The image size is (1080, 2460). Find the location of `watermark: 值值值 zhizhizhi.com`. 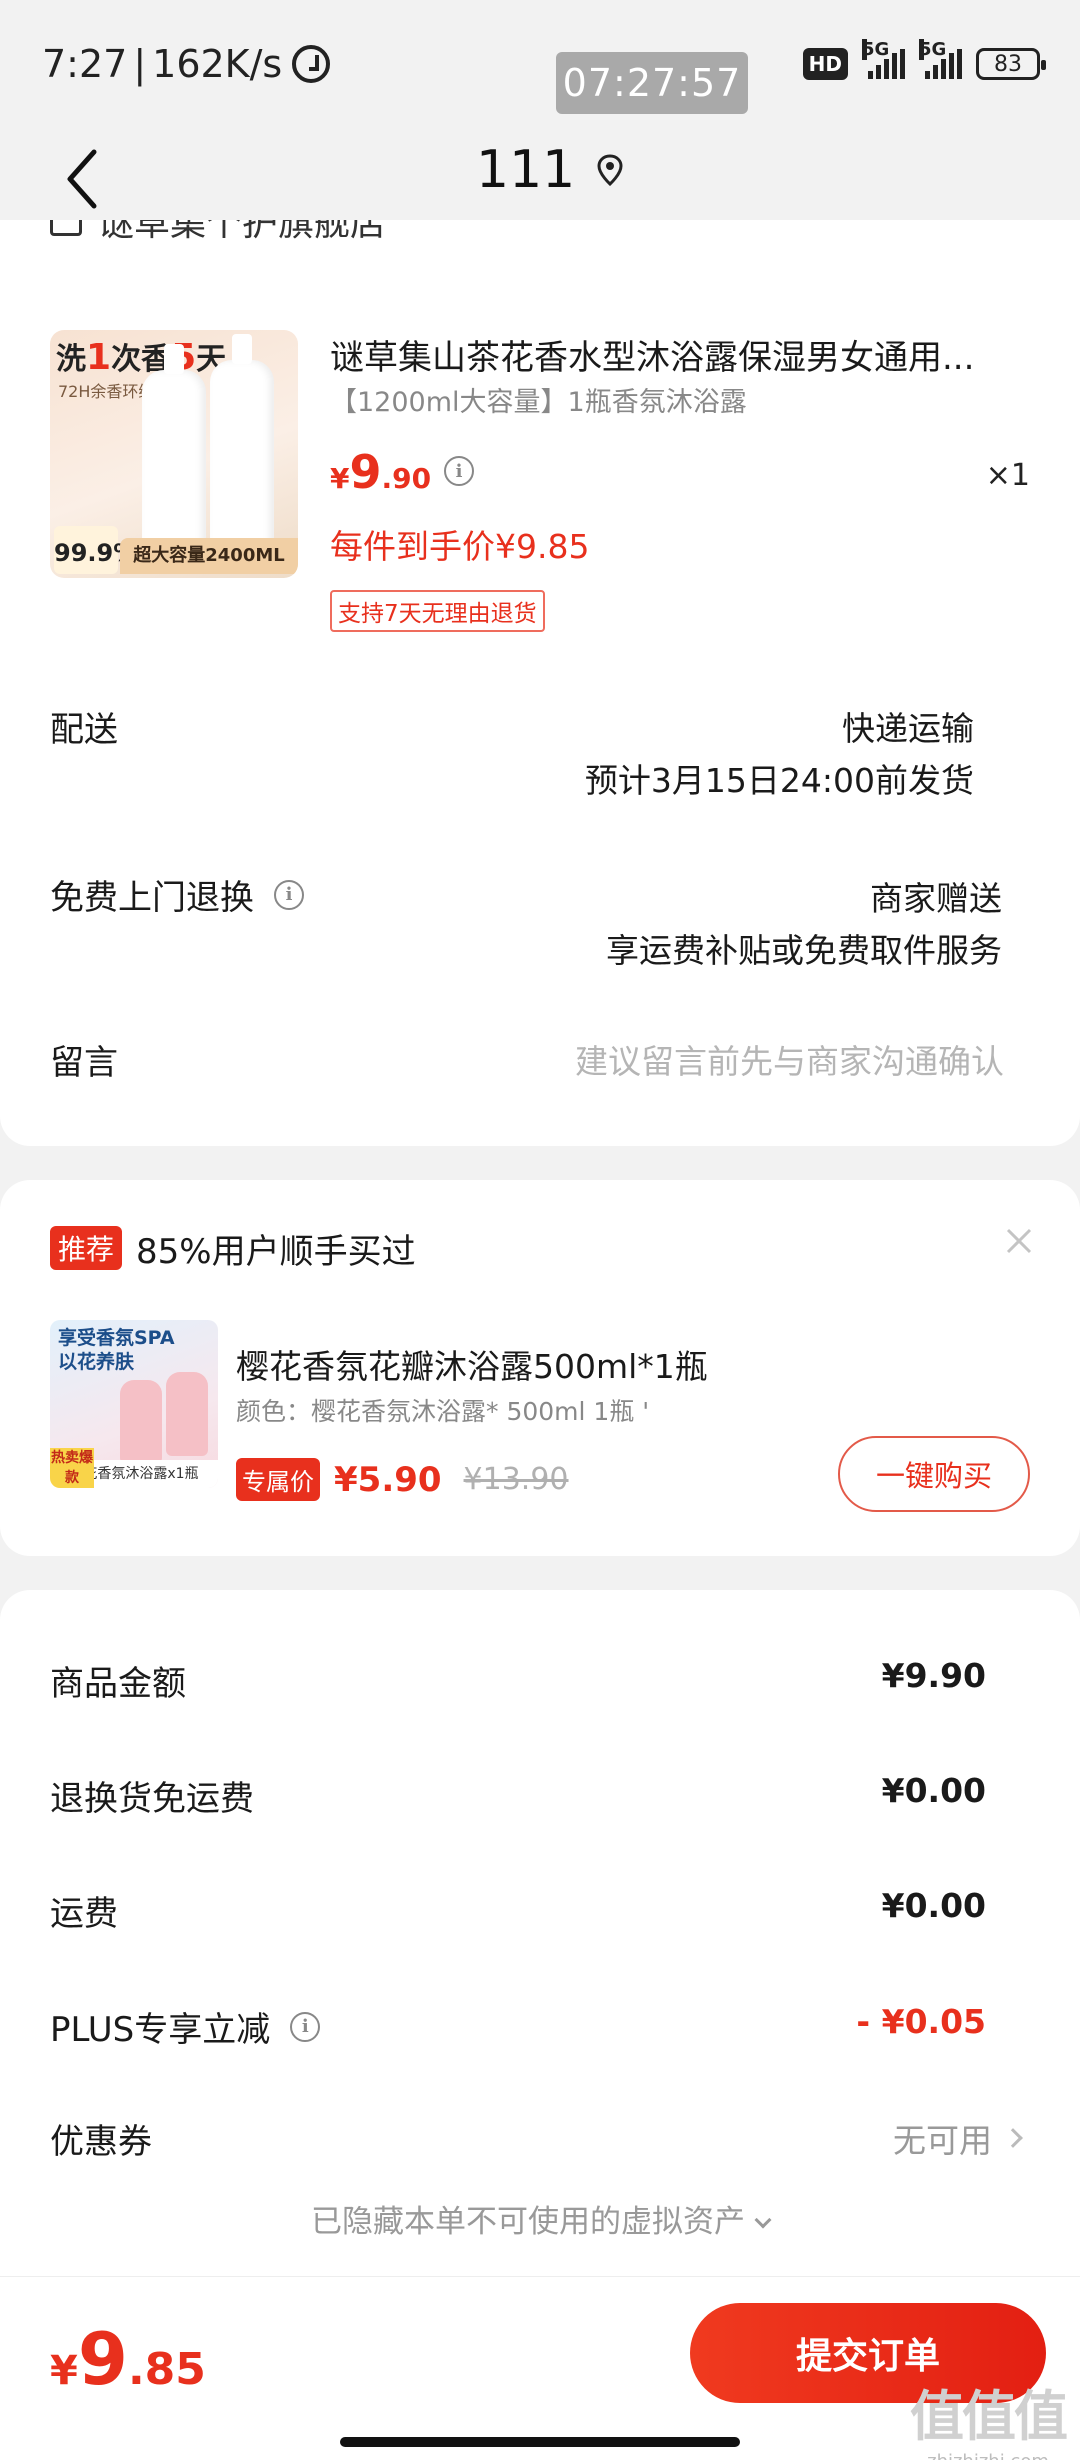

watermark: 值值值 zhizhizhi.com is located at coordinates (989, 2416).